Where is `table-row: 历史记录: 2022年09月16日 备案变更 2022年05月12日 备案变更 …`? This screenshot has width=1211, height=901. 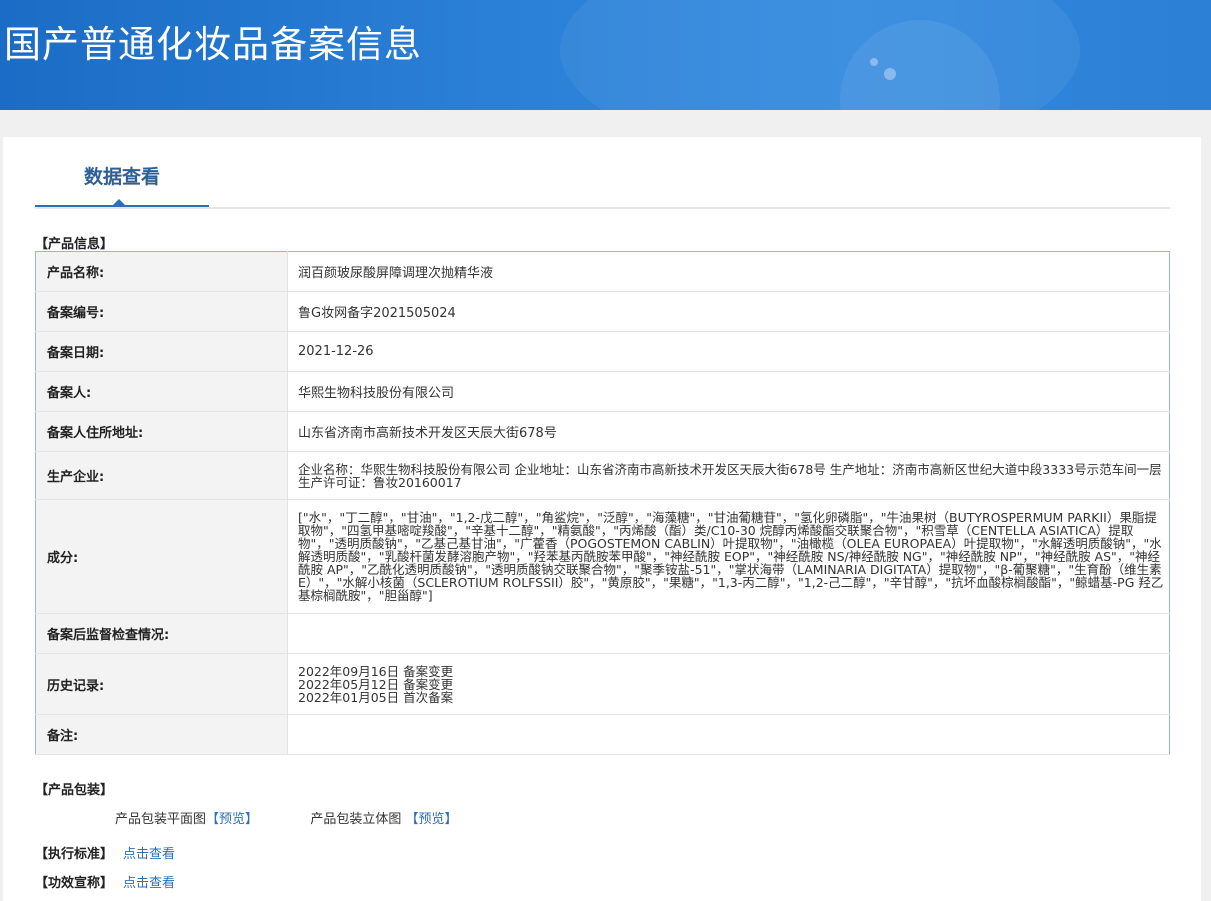 table-row: 历史记录: 2022年09月16日 备案变更 2022年05月12日 备案变更 … is located at coordinates (602, 684).